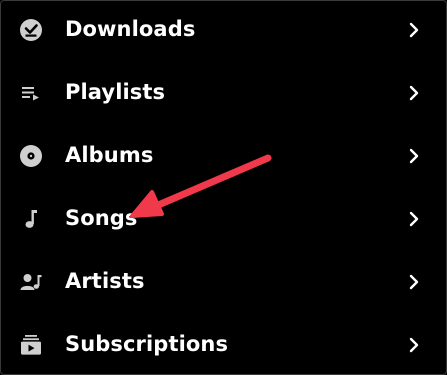  What do you see at coordinates (115, 92) in the screenshot?
I see `menu-item-label: Playlists` at bounding box center [115, 92].